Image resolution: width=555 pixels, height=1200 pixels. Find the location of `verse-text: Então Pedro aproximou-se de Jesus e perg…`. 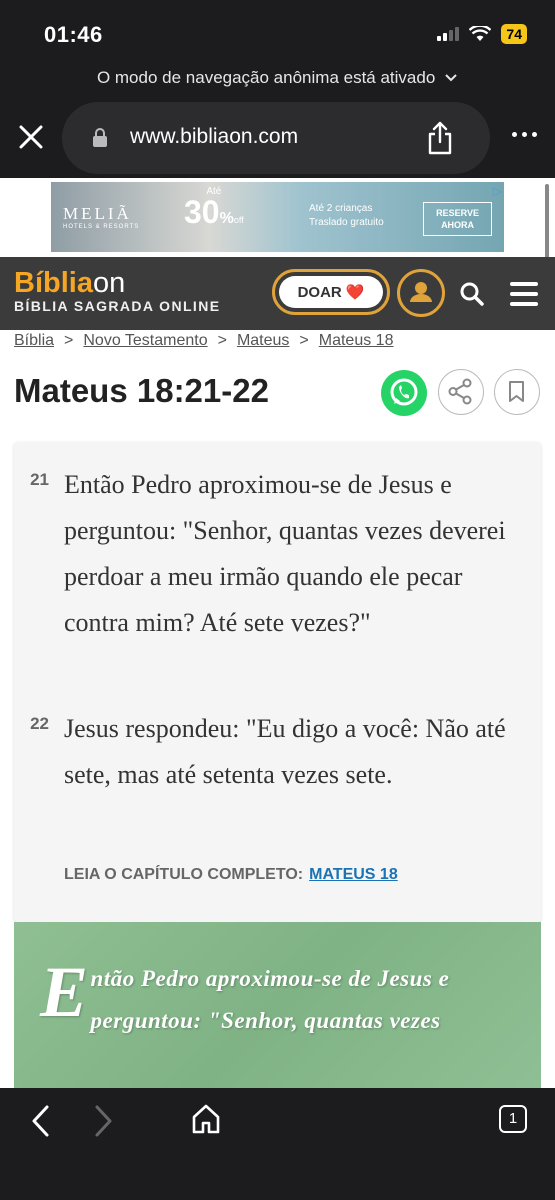

verse-text: Então Pedro aproximou-se de Jesus e perg… is located at coordinates (297, 554).